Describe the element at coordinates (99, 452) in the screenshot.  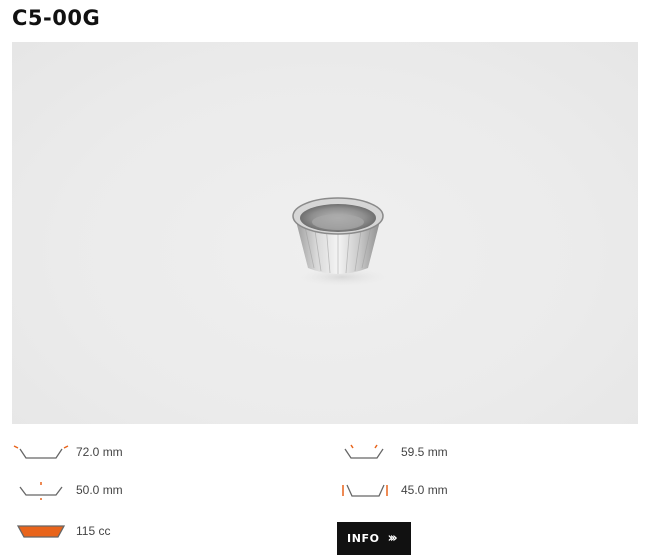
I see `spec-value: 72.0 mm` at that location.